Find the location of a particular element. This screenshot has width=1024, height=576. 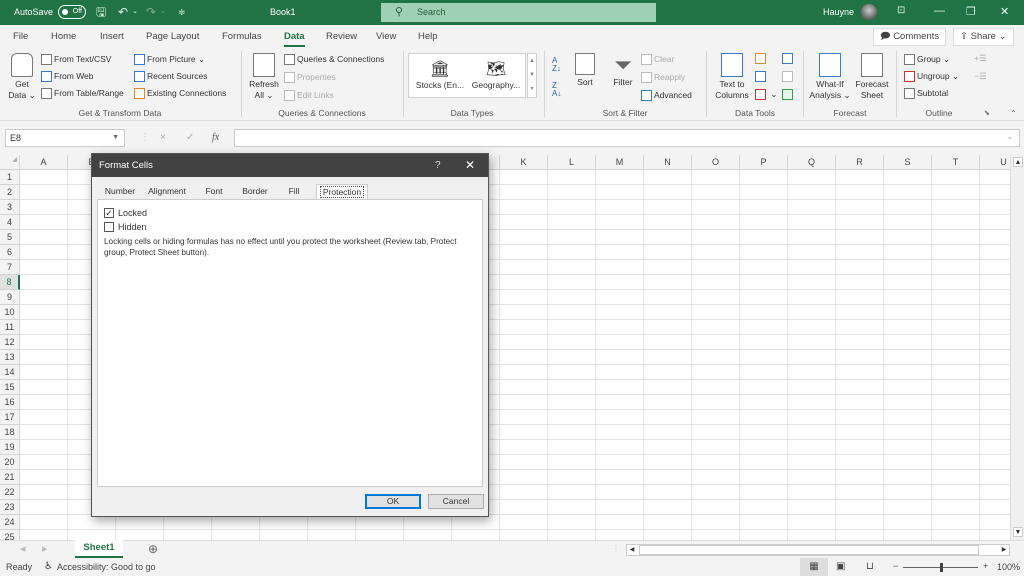

scroll-up-icon: ▲ is located at coordinates (1018, 162).